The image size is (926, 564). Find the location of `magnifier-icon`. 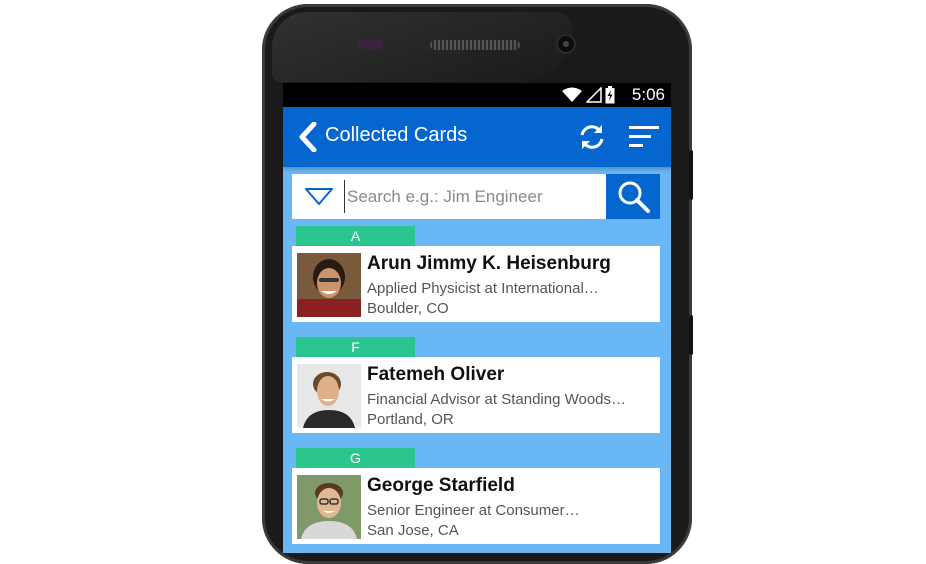

magnifier-icon is located at coordinates (634, 197).